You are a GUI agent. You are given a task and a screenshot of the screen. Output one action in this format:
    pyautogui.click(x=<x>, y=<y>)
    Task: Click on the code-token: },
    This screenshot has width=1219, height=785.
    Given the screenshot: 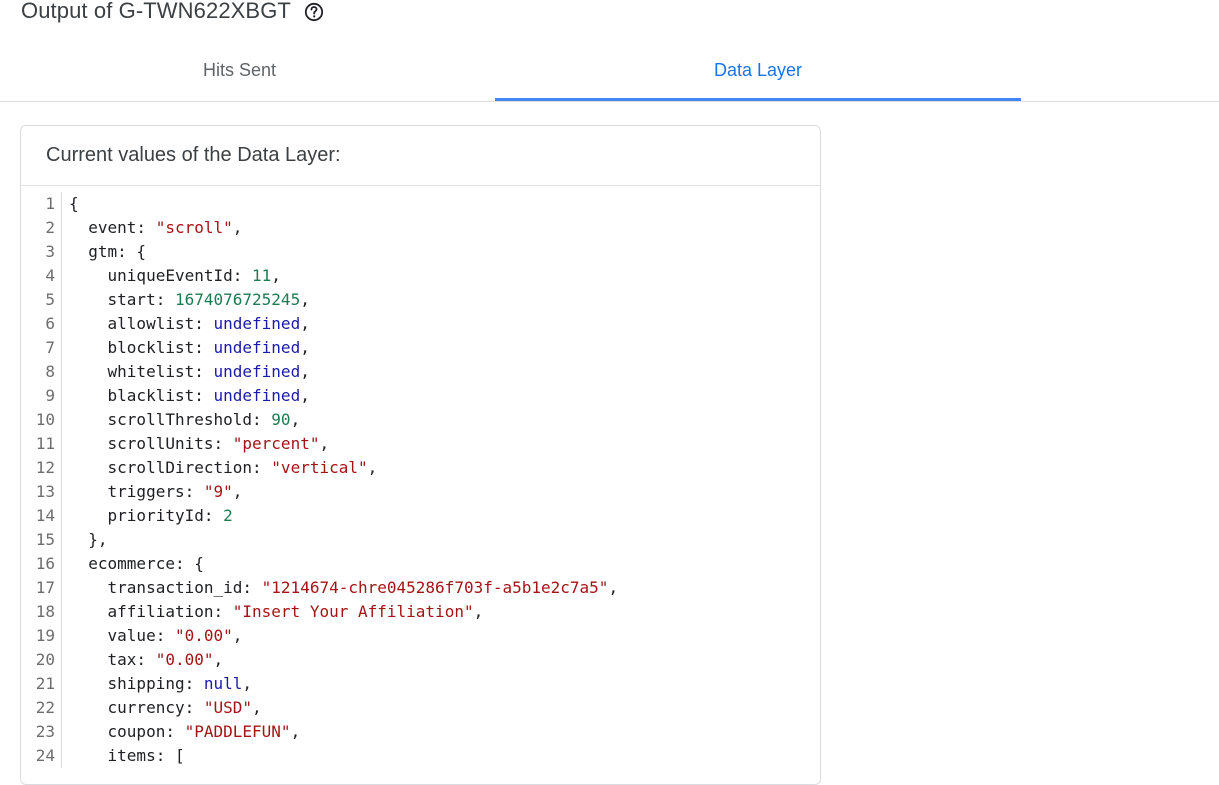 What is the action you would take?
    pyautogui.click(x=98, y=539)
    